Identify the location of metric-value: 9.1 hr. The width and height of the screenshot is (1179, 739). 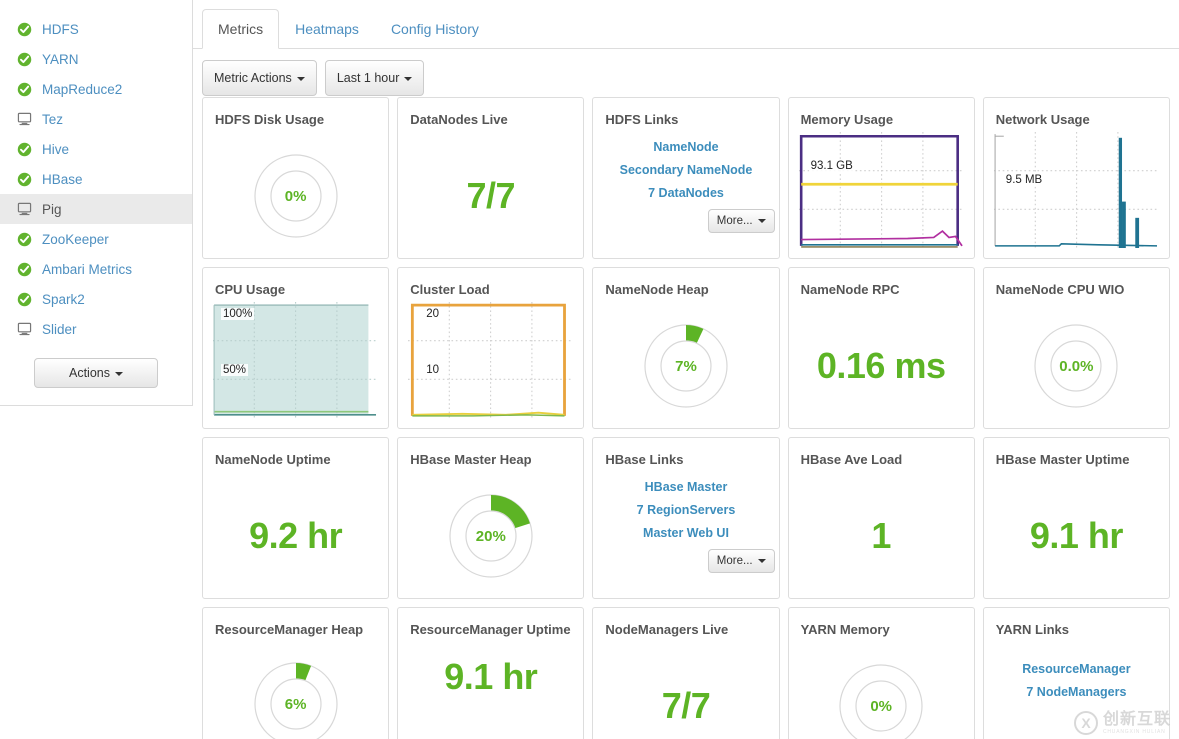
(1076, 535).